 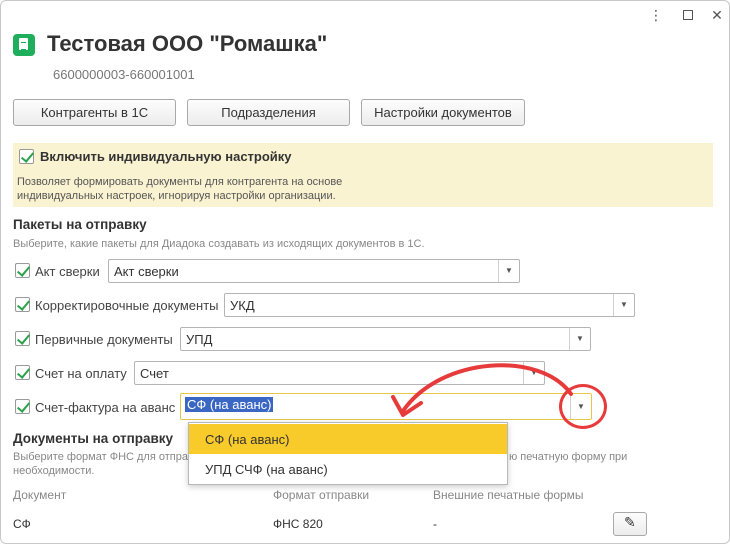 I want to click on advance-invoice-dropdown: СФ (на аванс) УПД СЧФ (на аванс), so click(x=348, y=453).